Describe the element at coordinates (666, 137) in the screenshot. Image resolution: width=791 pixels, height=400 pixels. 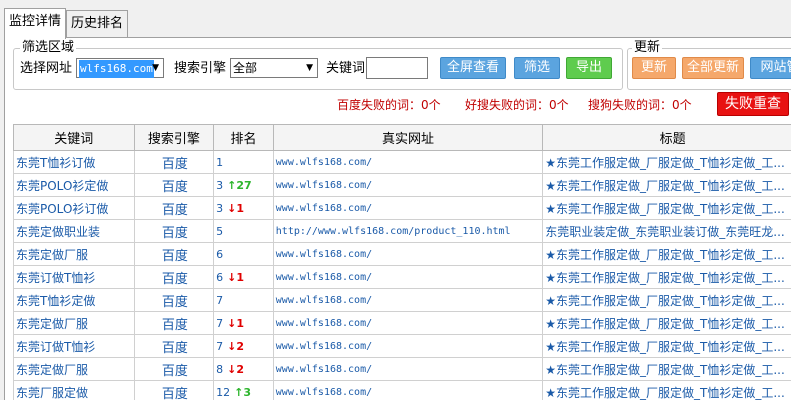
I see `col-header-title: 标题` at that location.